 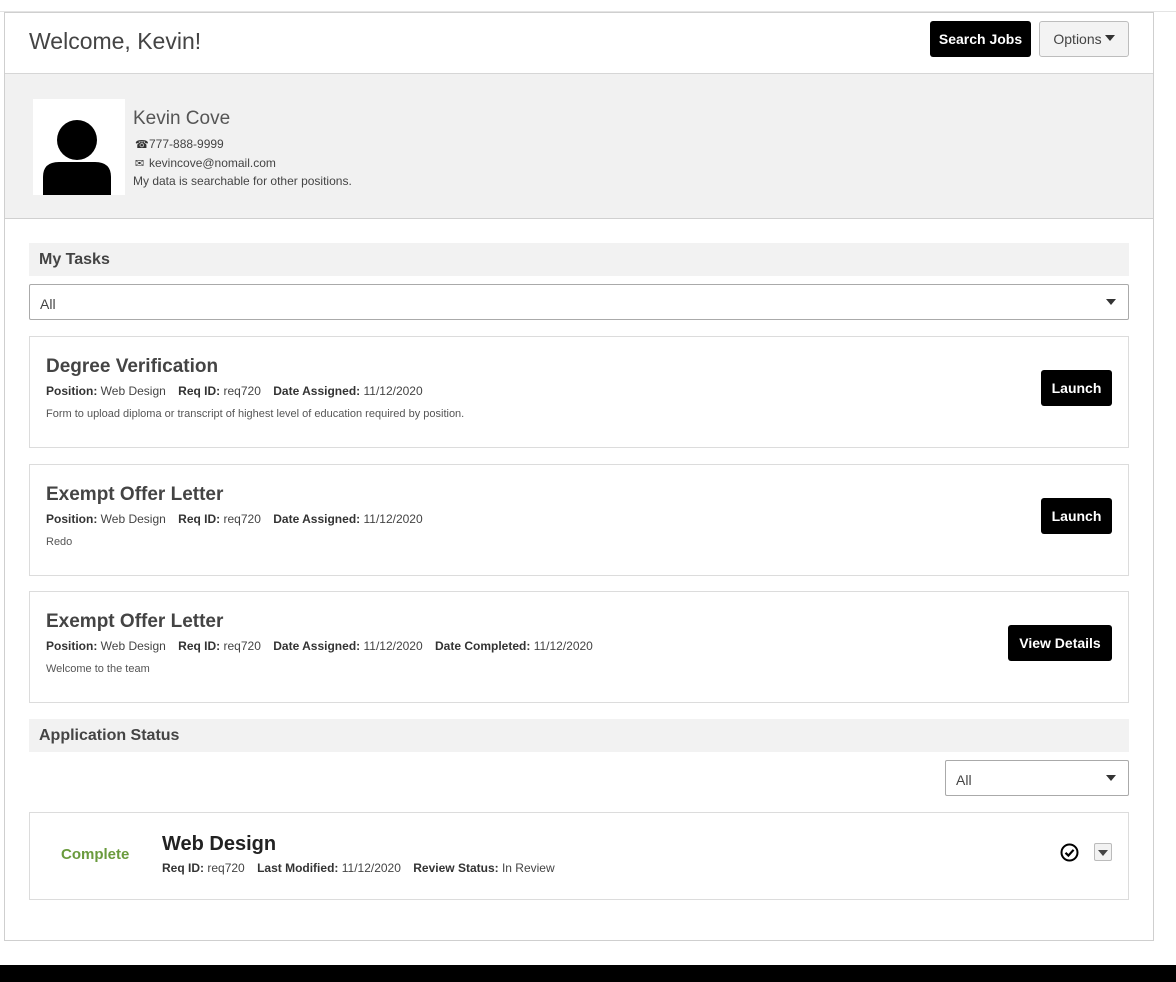 What do you see at coordinates (212, 163) in the screenshot?
I see `email-address: kevincove@nomail.com` at bounding box center [212, 163].